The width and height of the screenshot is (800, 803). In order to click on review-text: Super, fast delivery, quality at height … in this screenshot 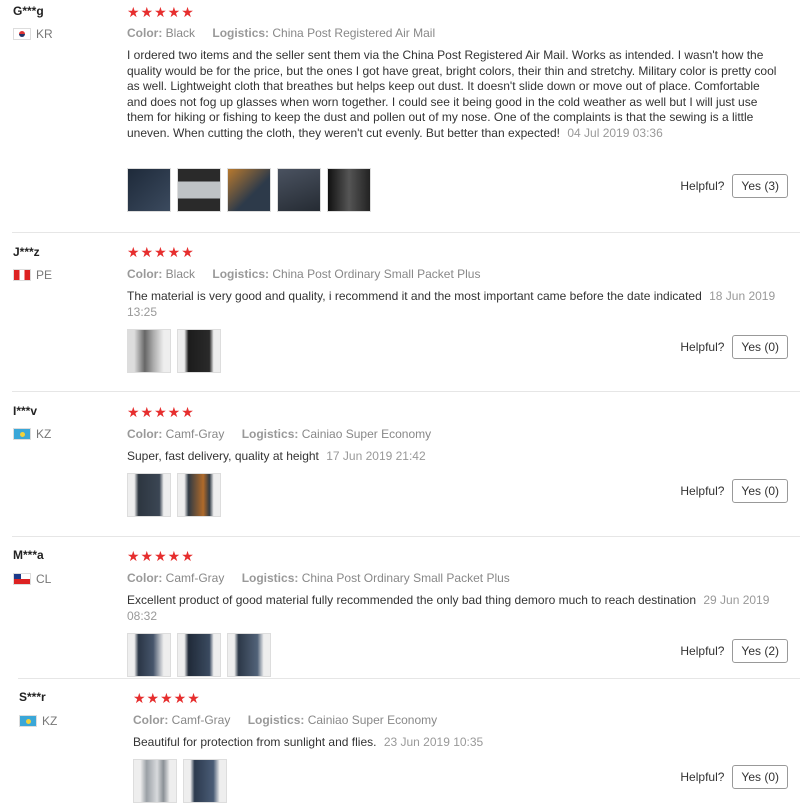, I will do `click(452, 457)`.